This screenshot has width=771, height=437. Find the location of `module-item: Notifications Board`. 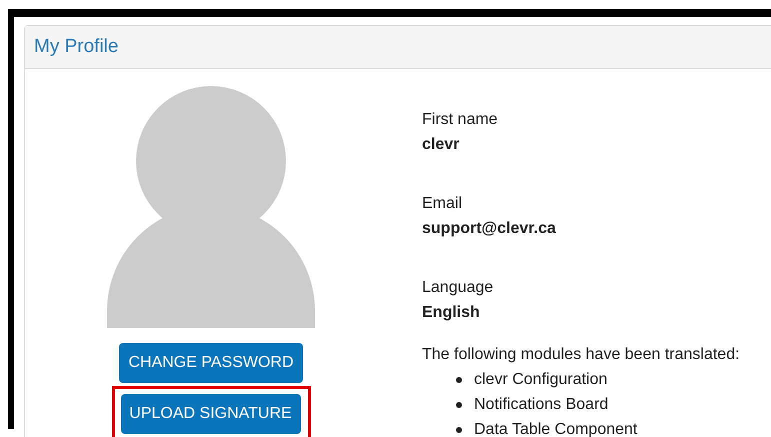

module-item: Notifications Board is located at coordinates (541, 405).